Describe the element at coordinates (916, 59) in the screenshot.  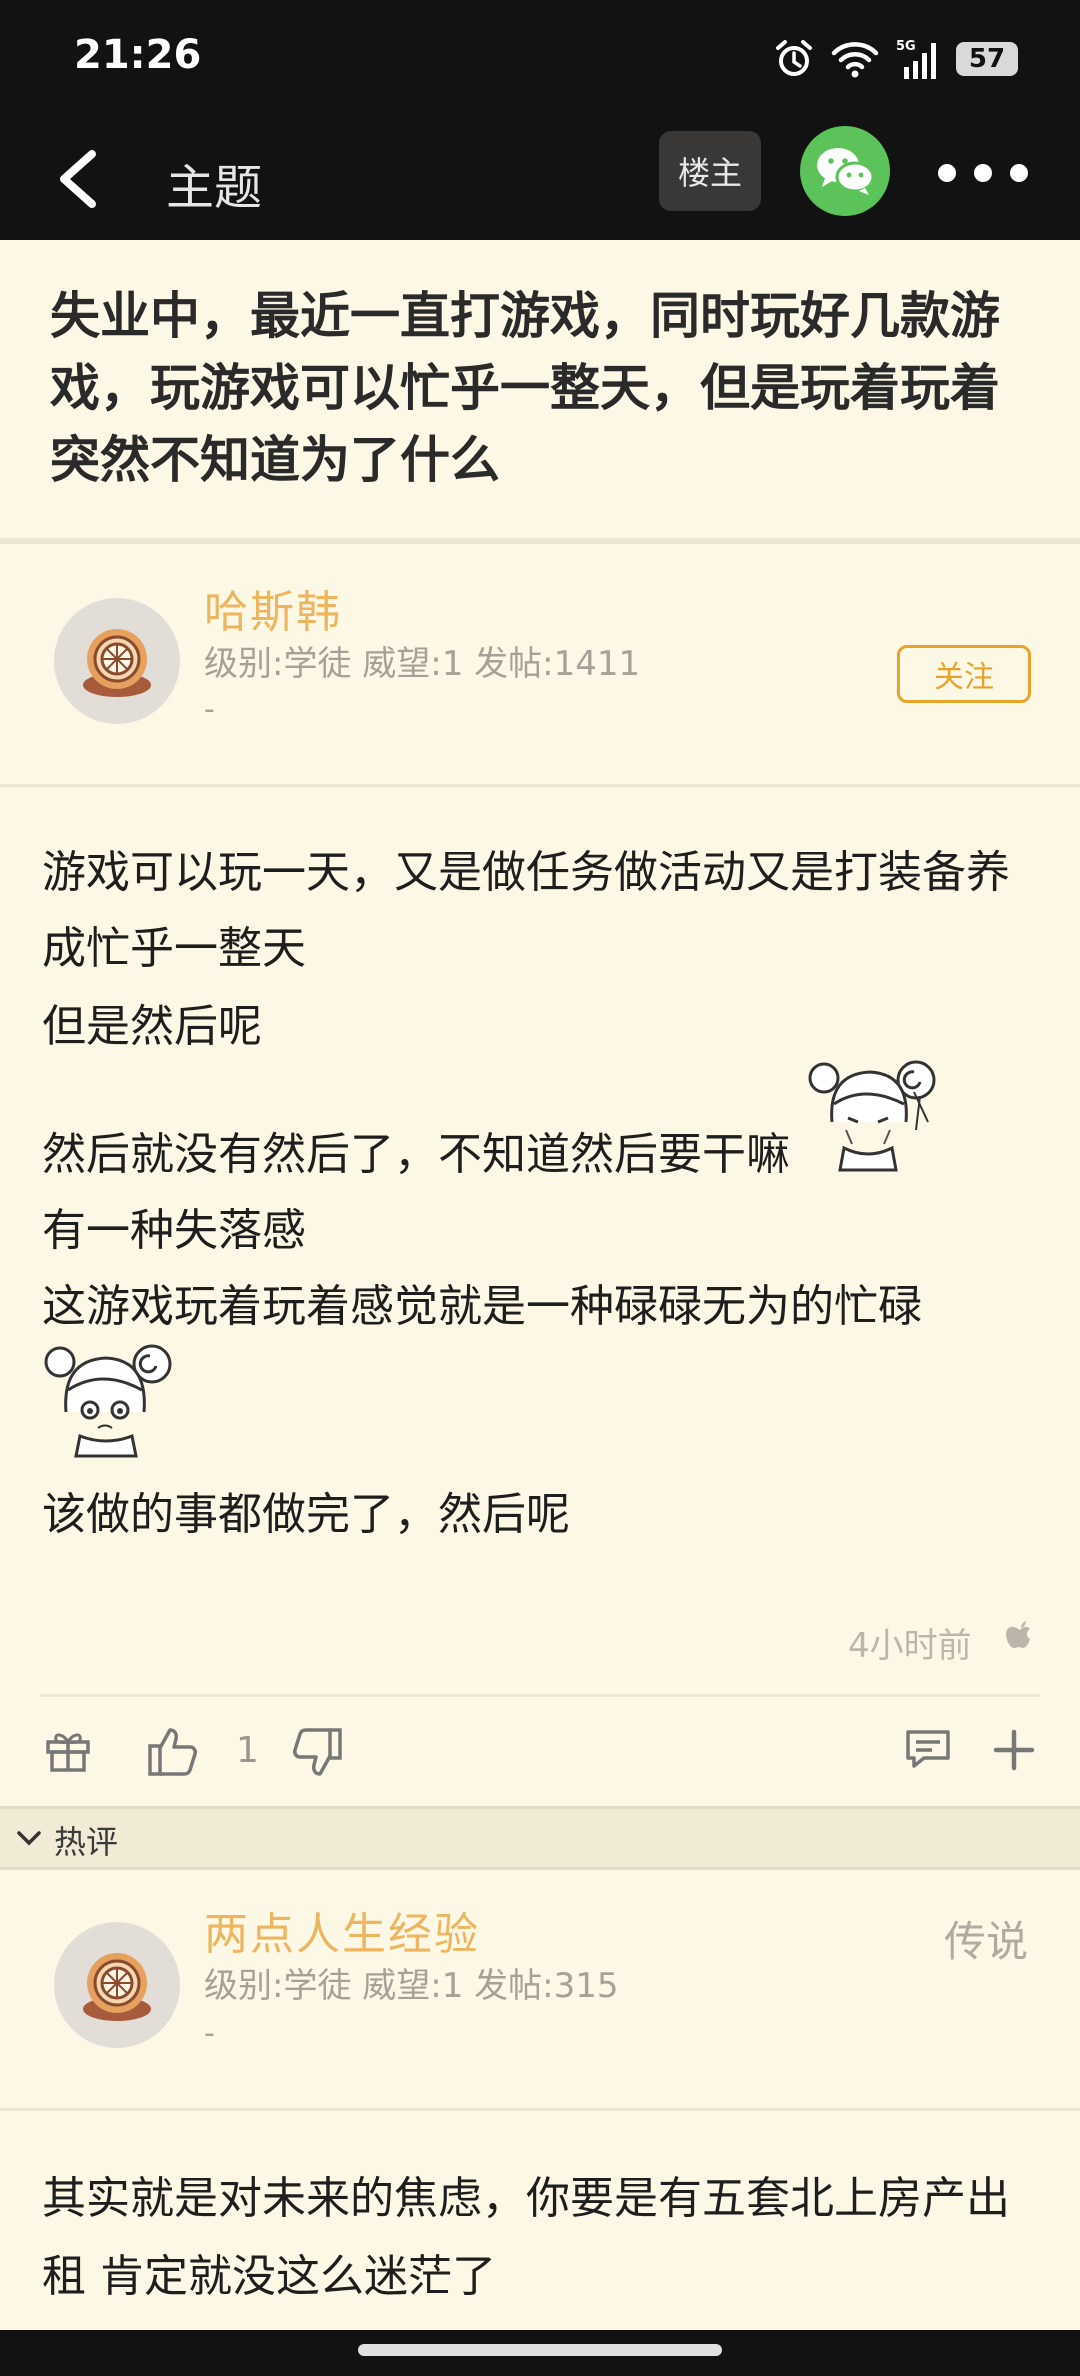
I see `signal-icon: 5G` at that location.